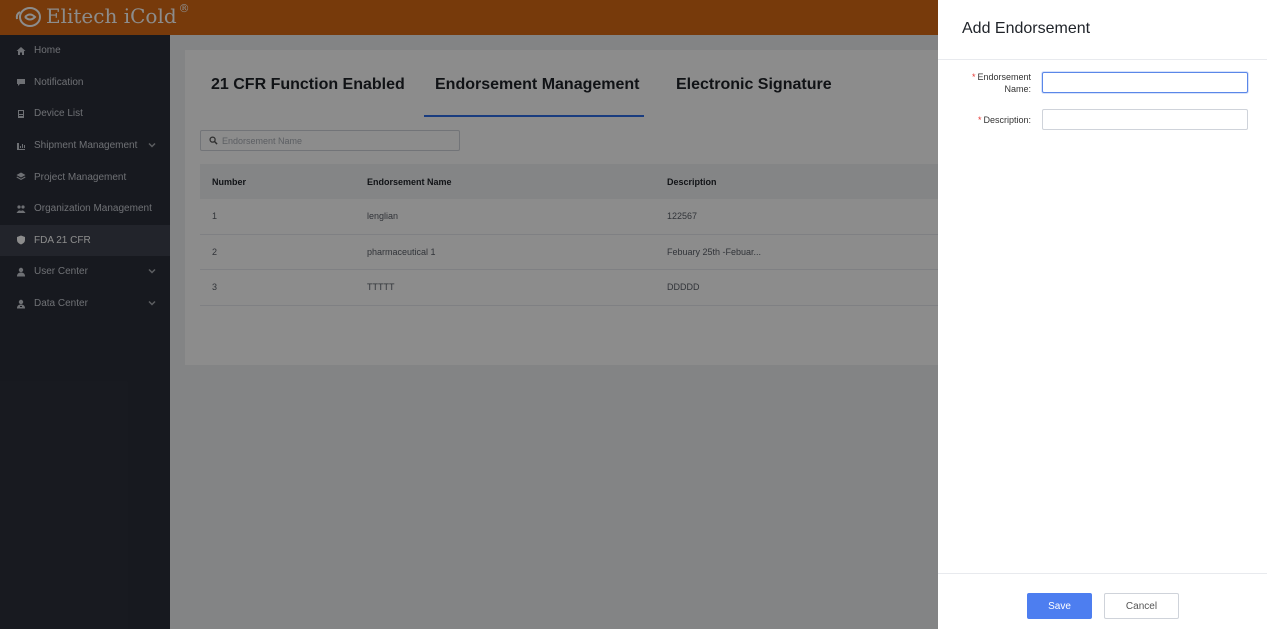  I want to click on endorsement-name-input, so click(1145, 82).